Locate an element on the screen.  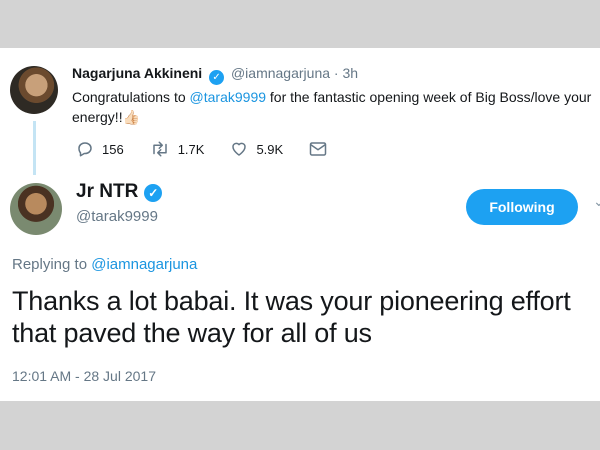
retweet-icon is located at coordinates (159, 149).